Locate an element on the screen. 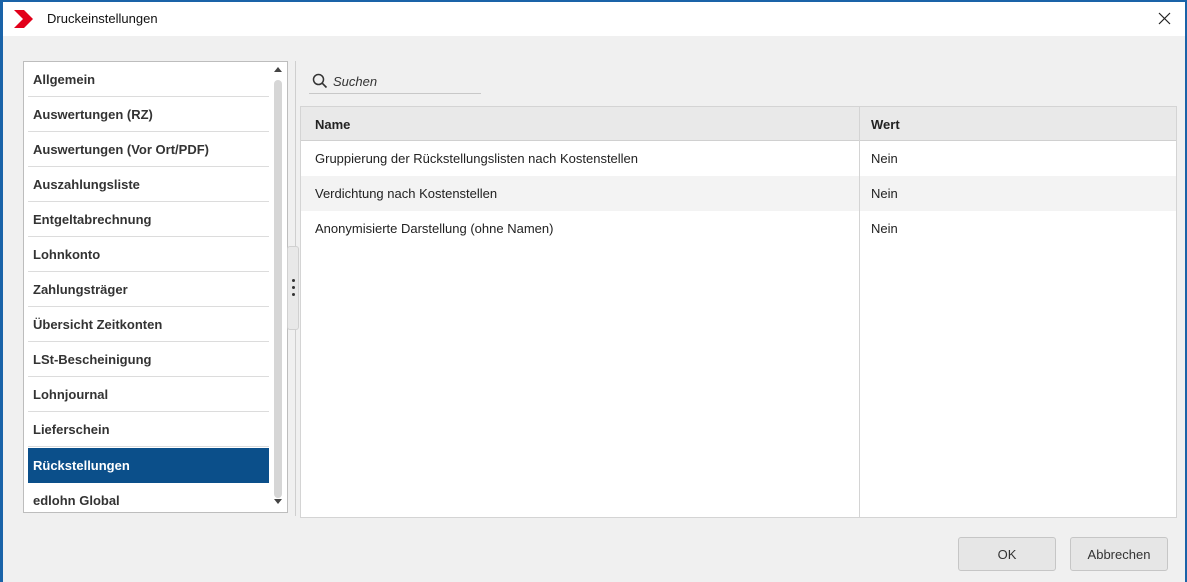 This screenshot has width=1187, height=582. list-item-label: Zahlungsträger is located at coordinates (80, 289).